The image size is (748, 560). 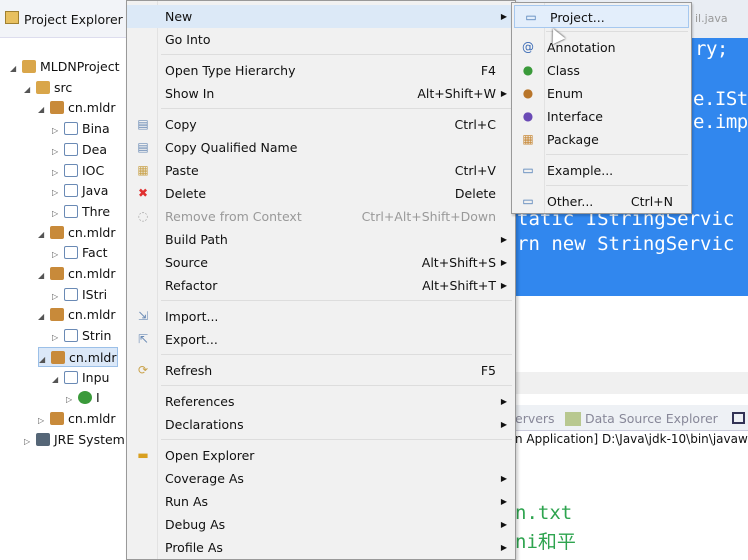 I want to click on menu-item-label: Build Path, so click(x=196, y=239).